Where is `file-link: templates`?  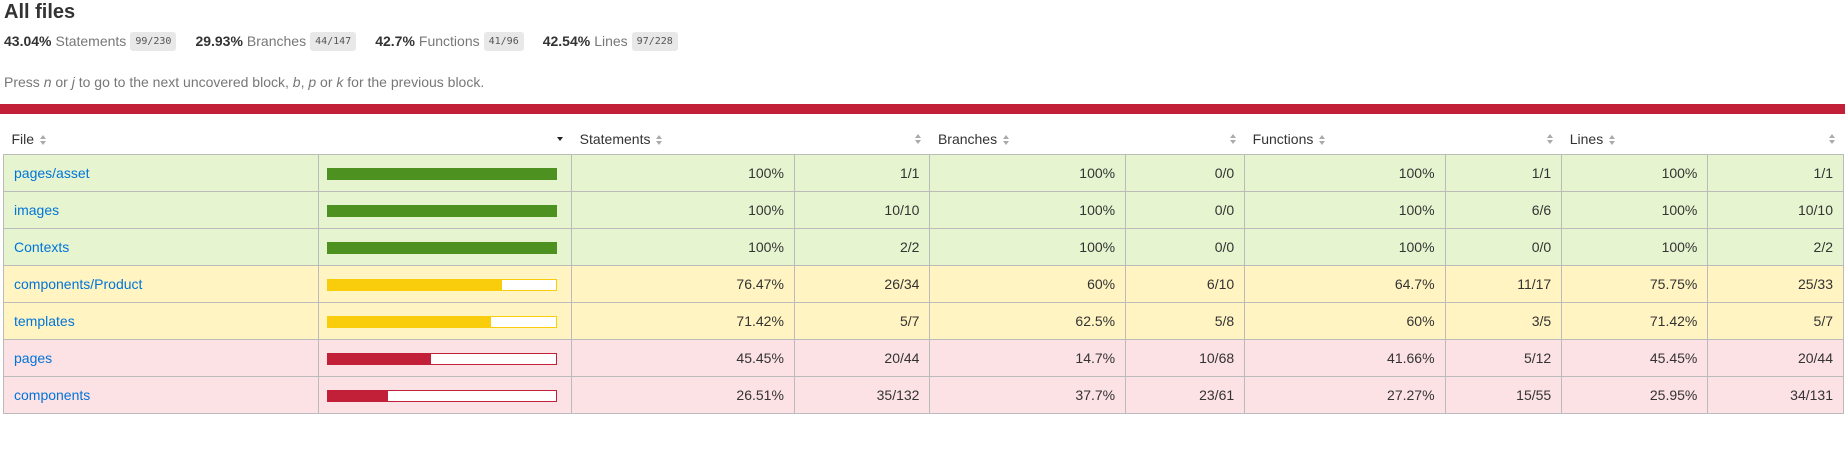 file-link: templates is located at coordinates (44, 321).